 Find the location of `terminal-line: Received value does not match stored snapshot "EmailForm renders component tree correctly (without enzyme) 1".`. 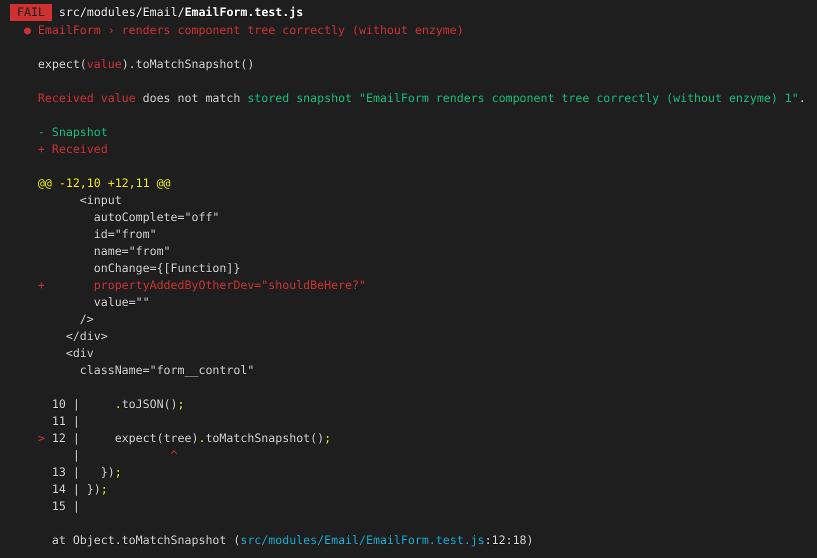

terminal-line: Received value does not match stored snapshot "EmailForm renders component tree correctly (without enzyme) 1". is located at coordinates (421, 98).